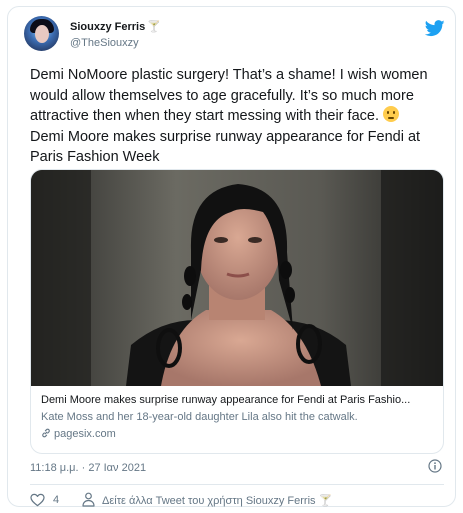 The height and width of the screenshot is (513, 463). What do you see at coordinates (56, 500) in the screenshot?
I see `like-count: 4` at bounding box center [56, 500].